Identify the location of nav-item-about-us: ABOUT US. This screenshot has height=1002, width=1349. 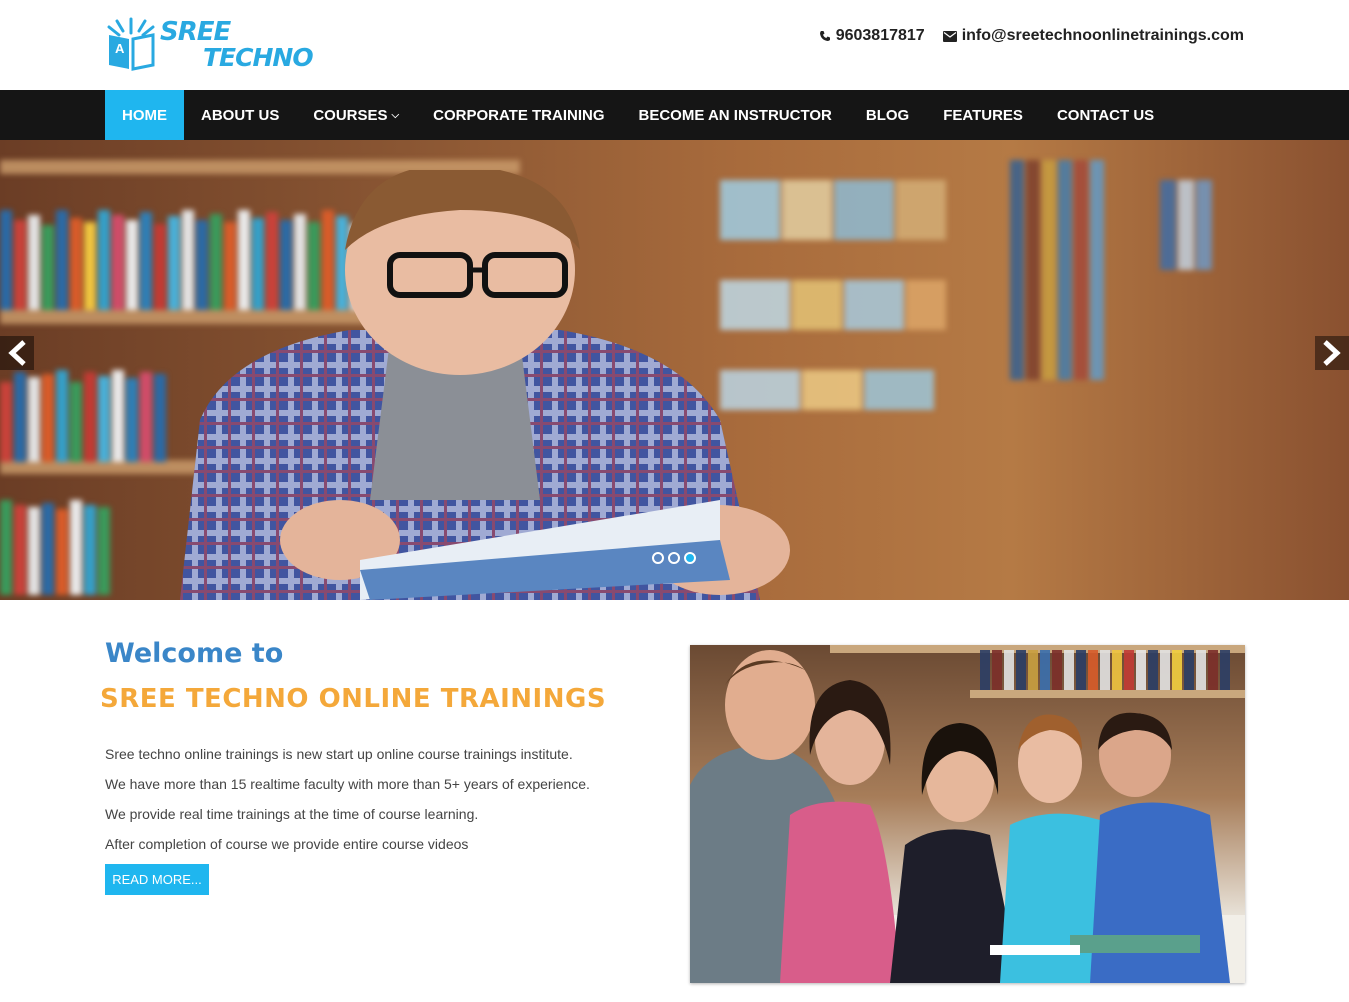
(240, 115).